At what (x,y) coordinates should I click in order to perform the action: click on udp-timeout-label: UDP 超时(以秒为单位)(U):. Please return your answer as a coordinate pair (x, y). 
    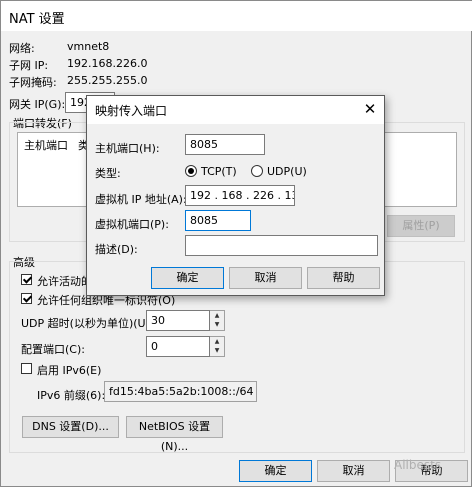
    Looking at the image, I should click on (87, 323).